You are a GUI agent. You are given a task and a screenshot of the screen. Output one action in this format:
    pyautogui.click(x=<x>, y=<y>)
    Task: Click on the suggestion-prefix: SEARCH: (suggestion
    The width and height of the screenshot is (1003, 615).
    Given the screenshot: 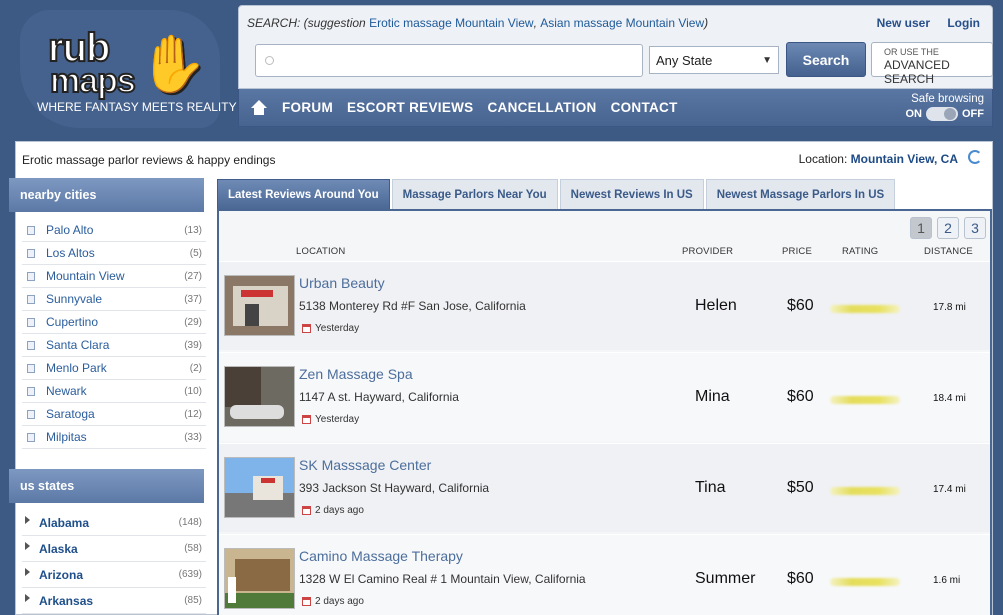 What is the action you would take?
    pyautogui.click(x=308, y=23)
    